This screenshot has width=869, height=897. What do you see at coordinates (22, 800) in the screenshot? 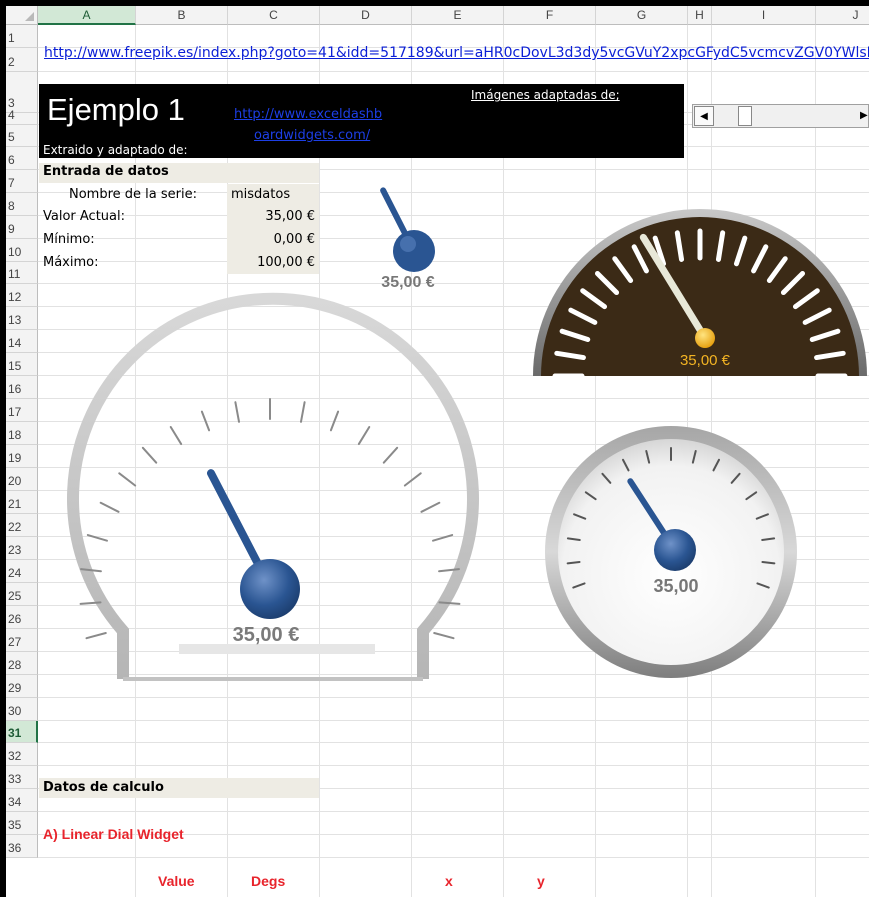
I see `row-header-34: 34` at bounding box center [22, 800].